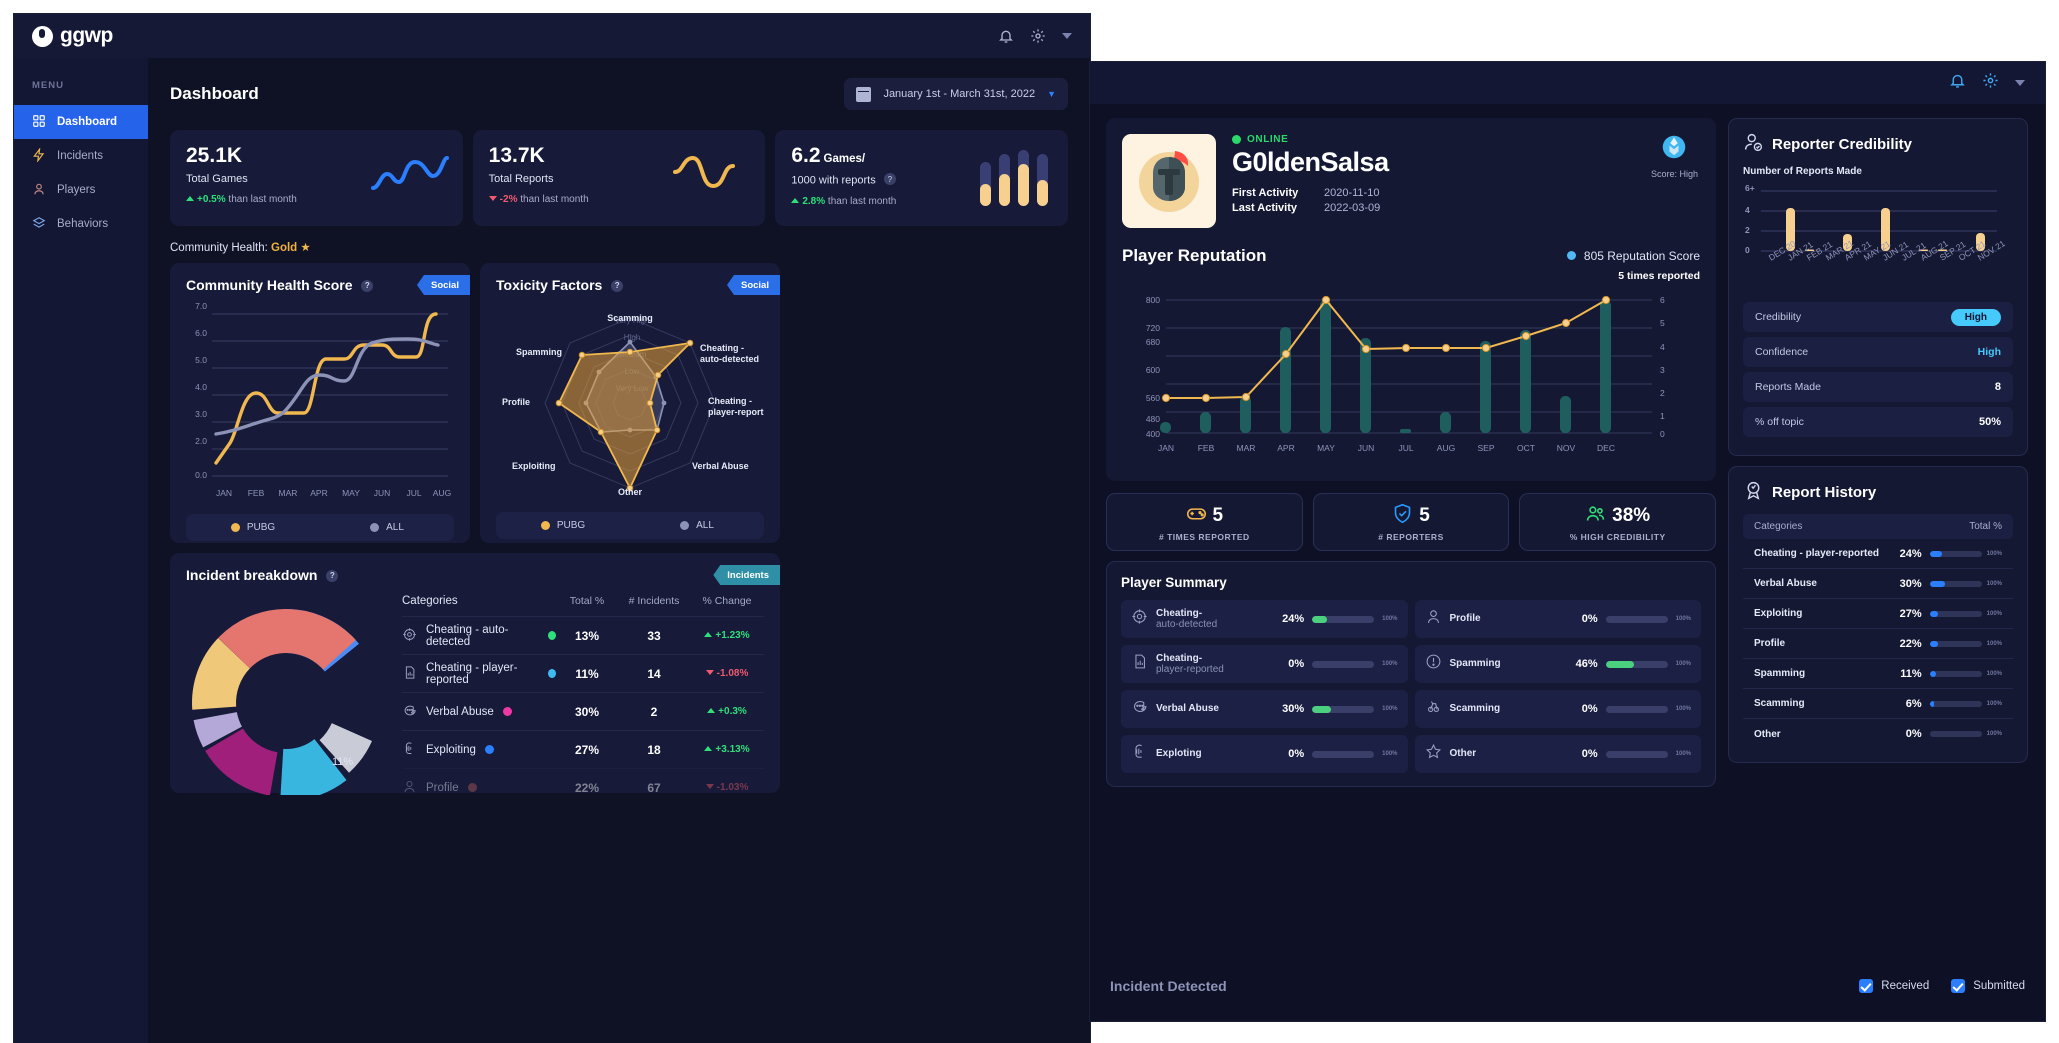 The image size is (2059, 1043). I want to click on kpi-value: 38%, so click(1631, 515).